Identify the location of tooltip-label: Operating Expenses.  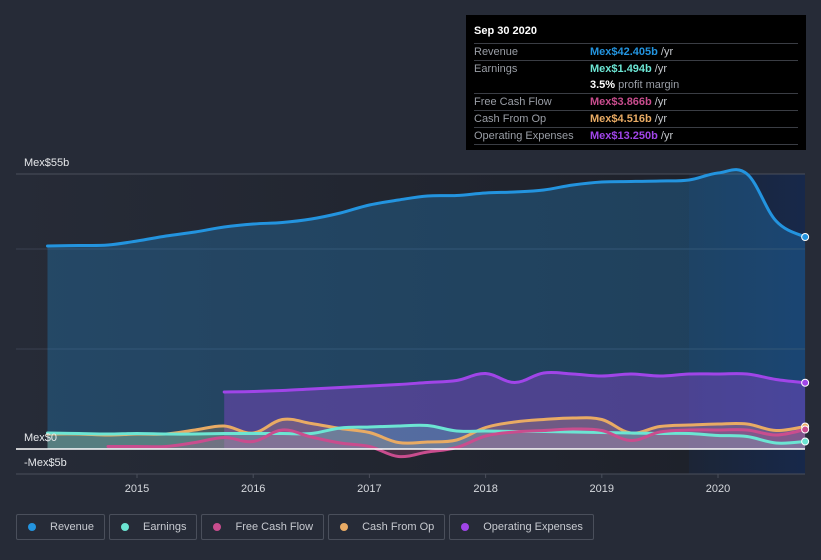
(524, 136).